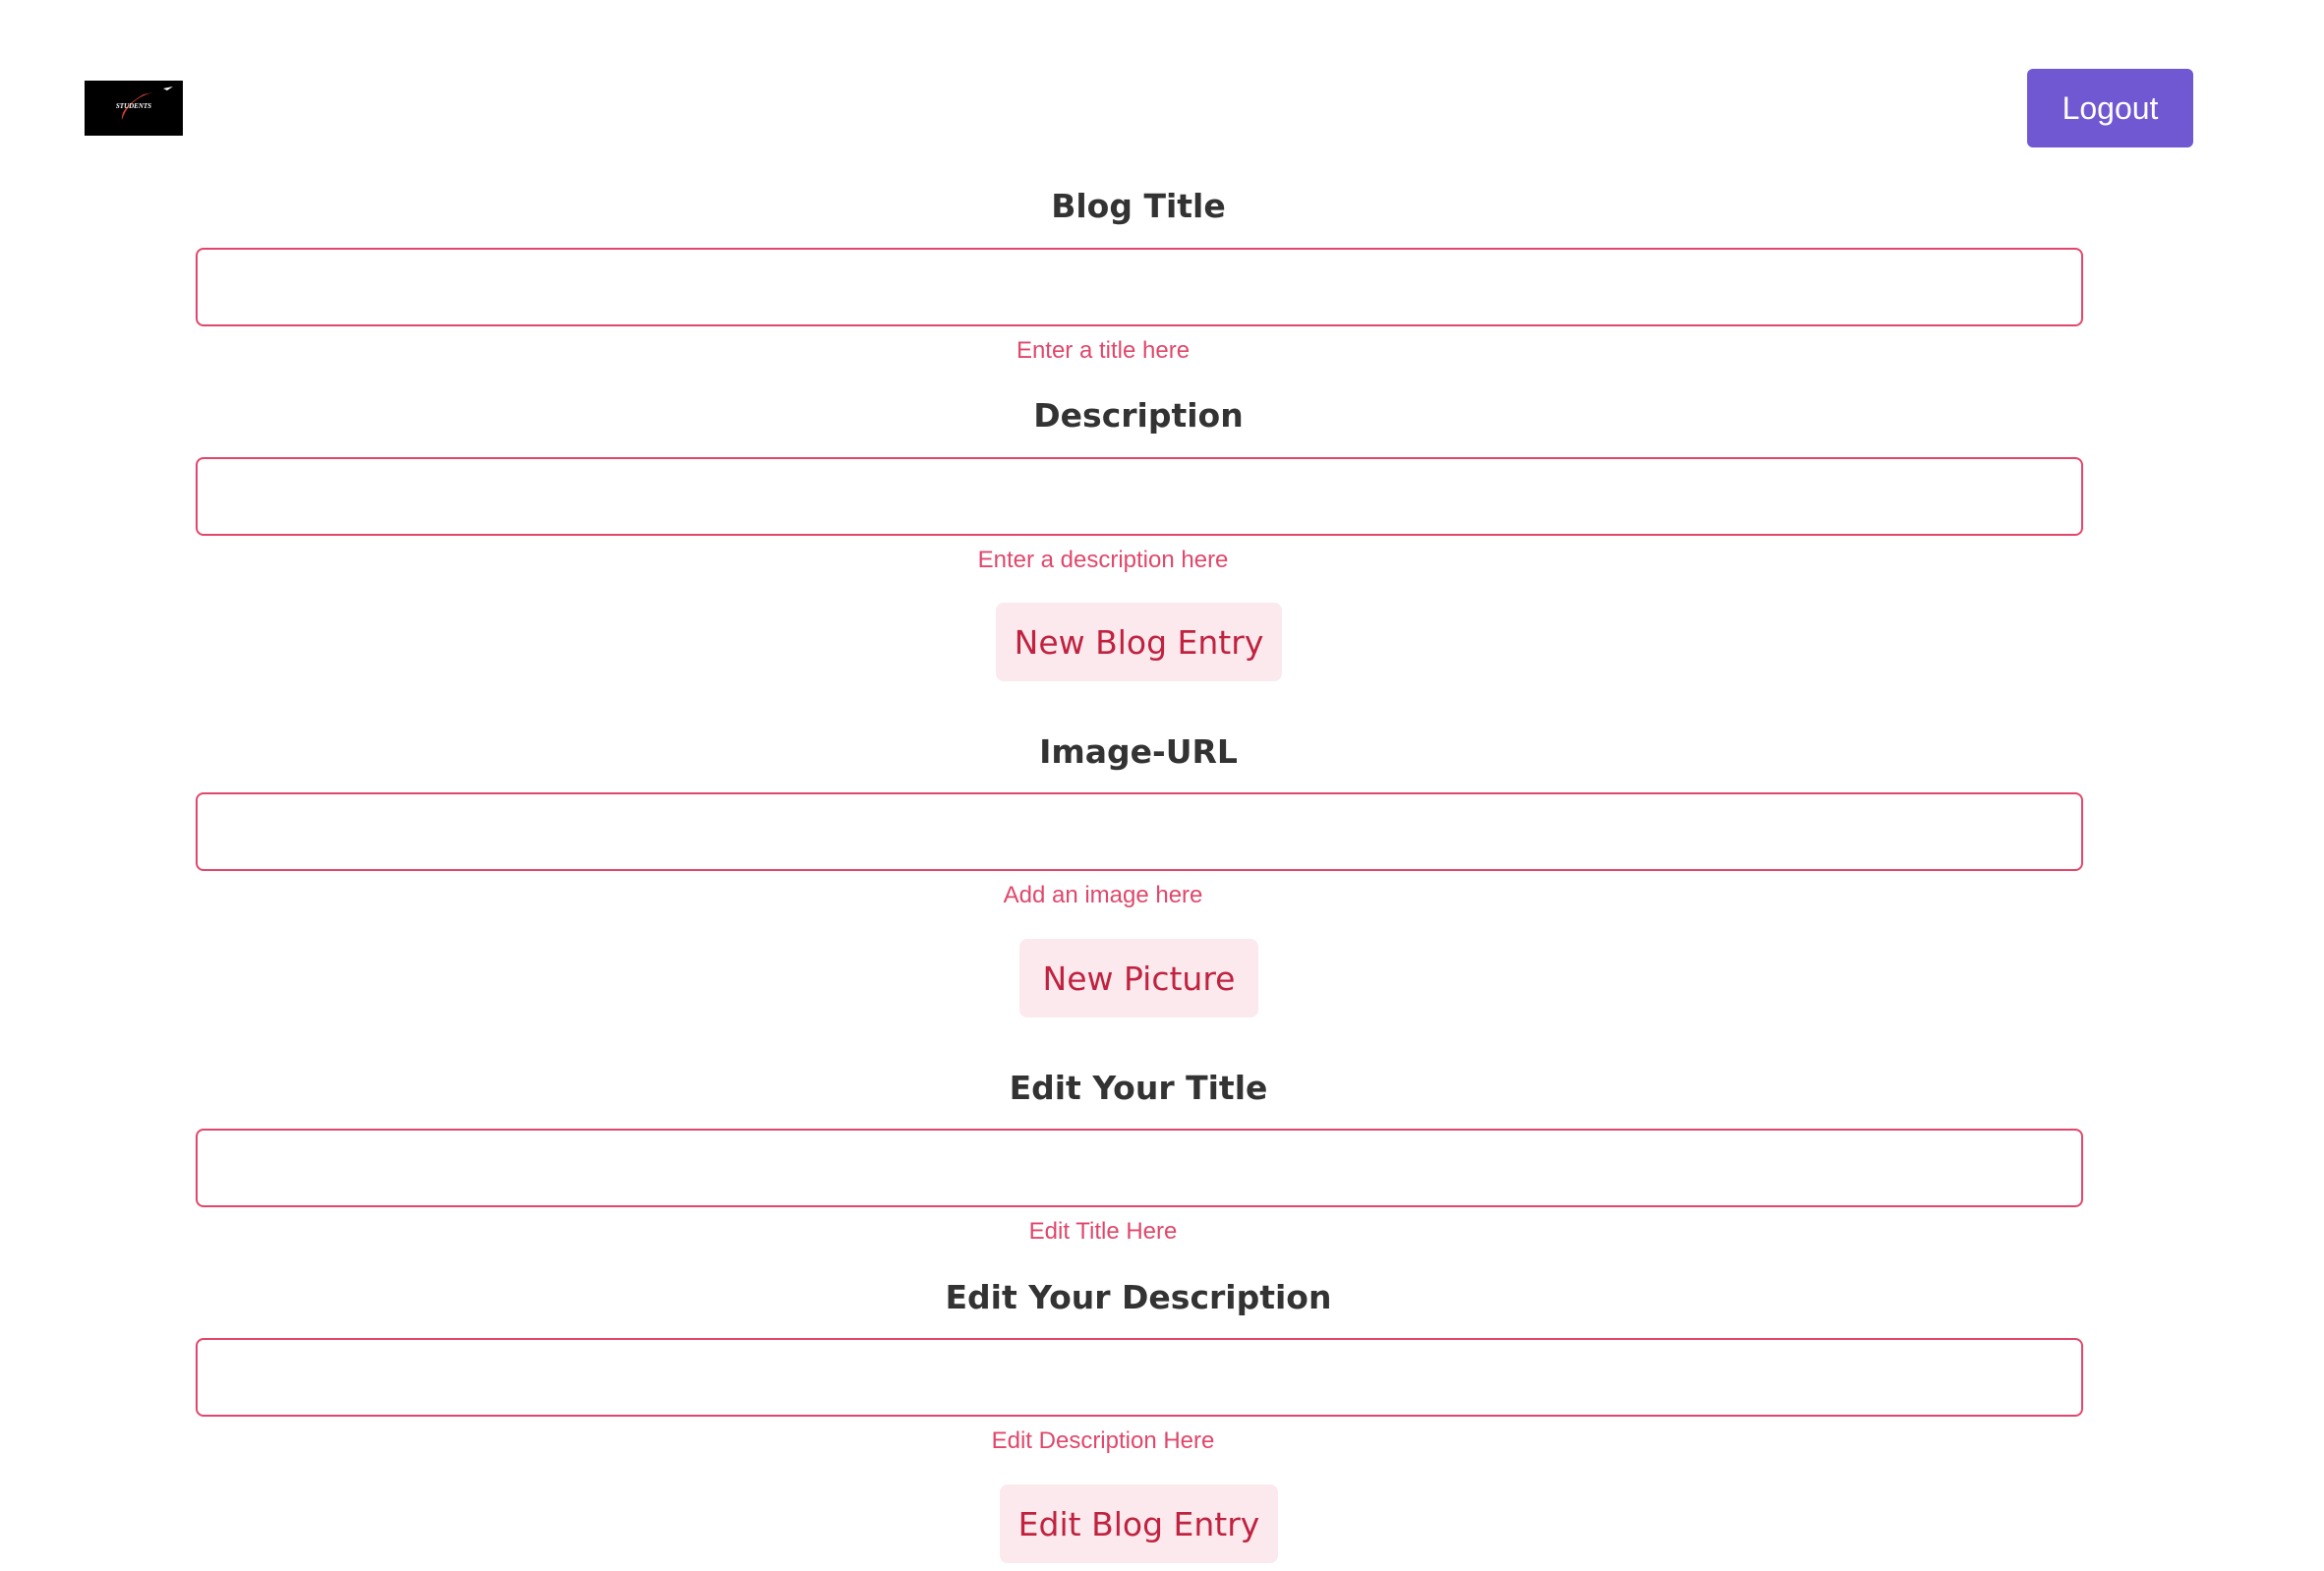 This screenshot has width=2324, height=1571. What do you see at coordinates (1138, 206) in the screenshot?
I see `blog-title-label: Blog Title` at bounding box center [1138, 206].